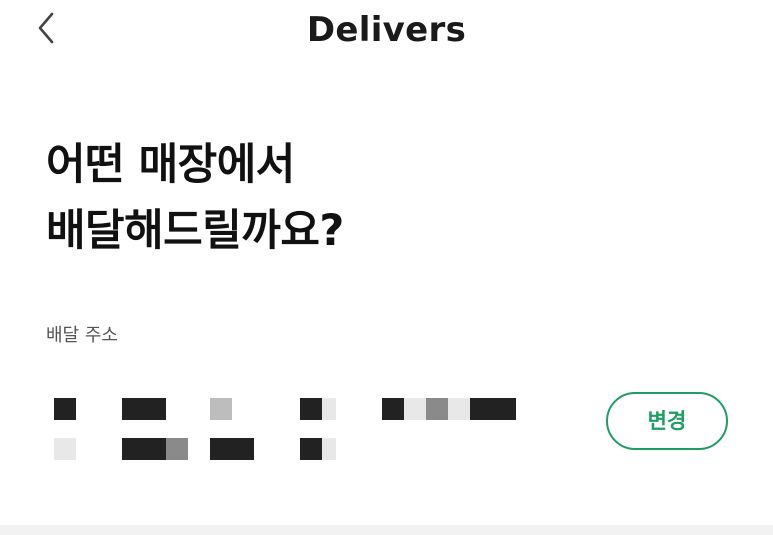  What do you see at coordinates (195, 231) in the screenshot?
I see `headline-line-2: 배달해드릴까요?` at bounding box center [195, 231].